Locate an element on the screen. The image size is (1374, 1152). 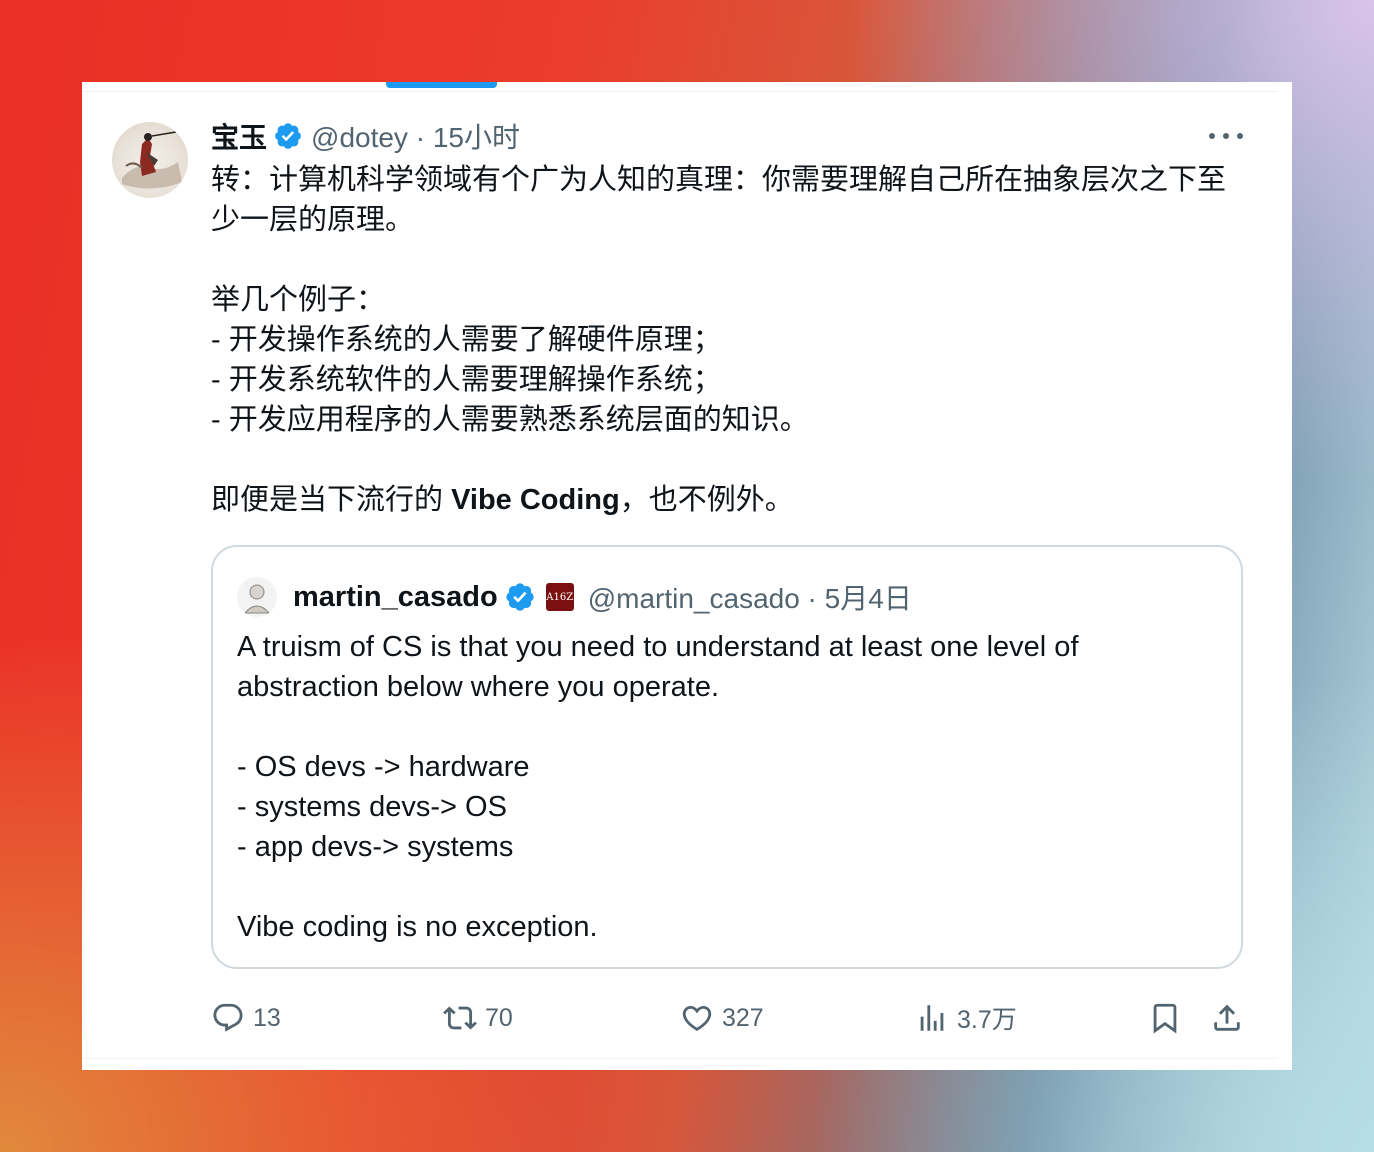
tweet-paragraph: - 开发操作系统的人需要了解硬件原理； is located at coordinates (466, 340).